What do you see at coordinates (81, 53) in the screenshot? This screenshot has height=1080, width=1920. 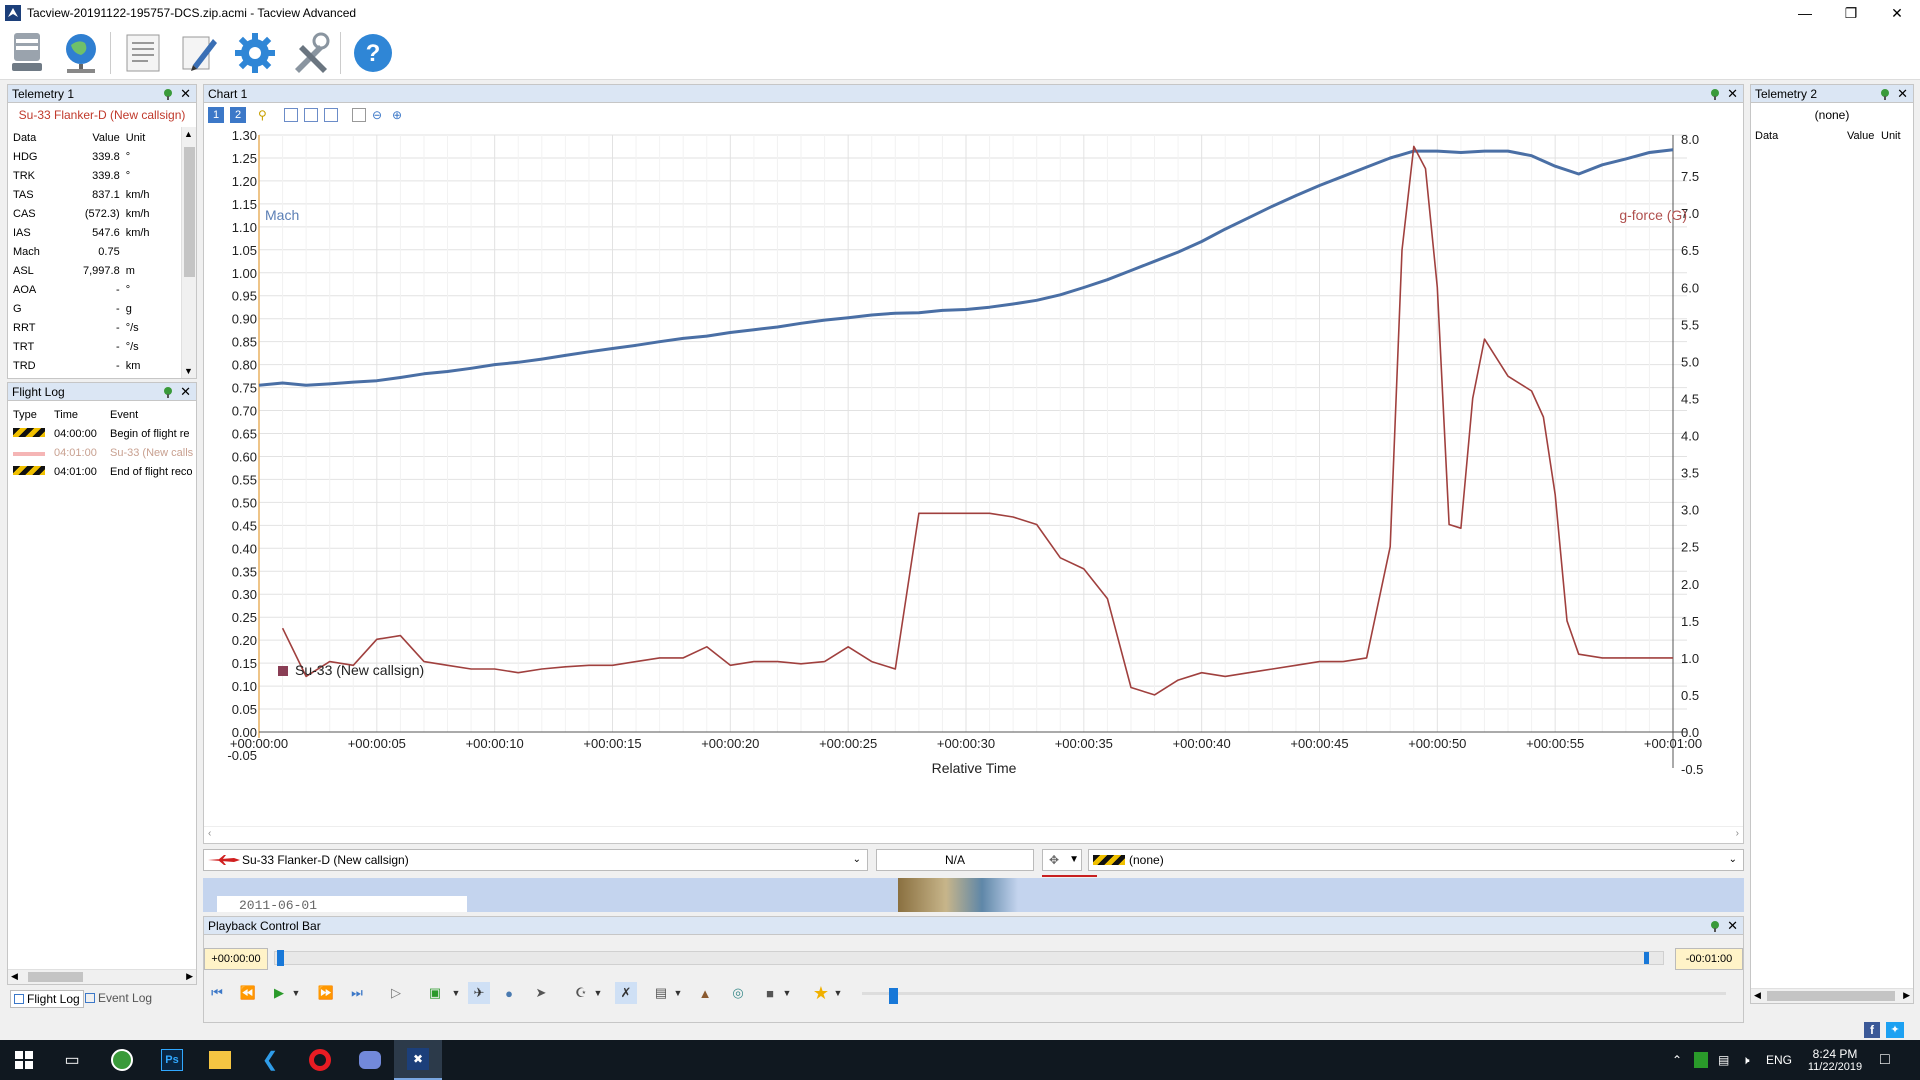 I see `globe-network-icon` at bounding box center [81, 53].